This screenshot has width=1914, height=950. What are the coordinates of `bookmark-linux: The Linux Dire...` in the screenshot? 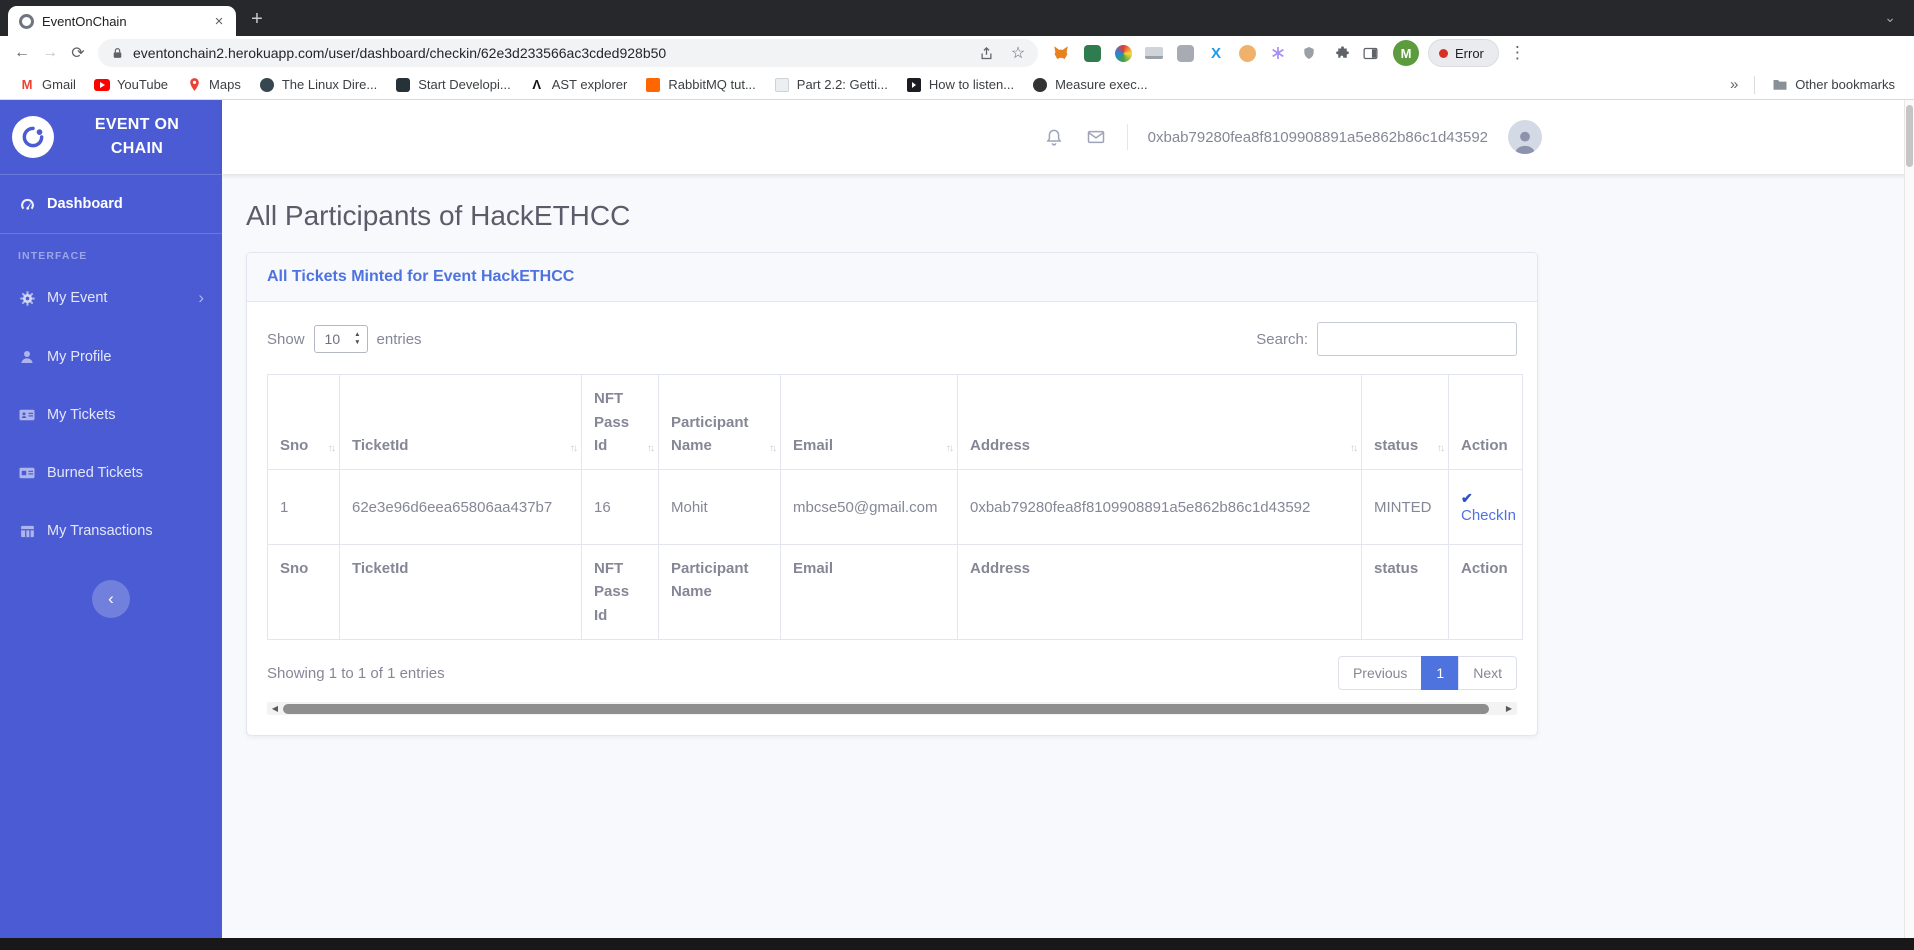 It's located at (318, 85).